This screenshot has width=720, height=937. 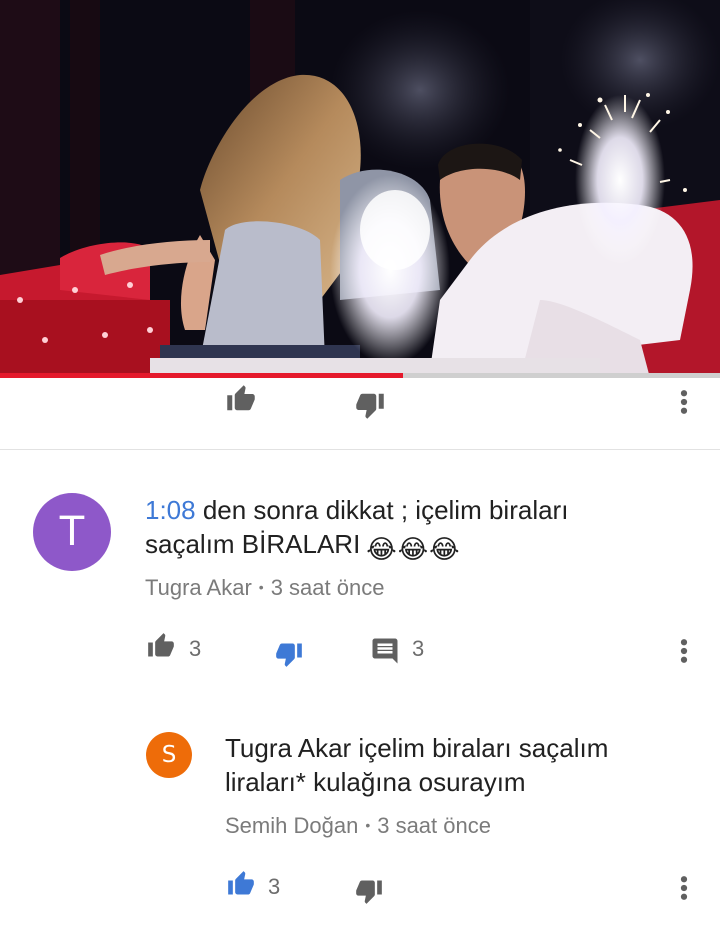 I want to click on comment-author: Tugra Akar, so click(x=198, y=587).